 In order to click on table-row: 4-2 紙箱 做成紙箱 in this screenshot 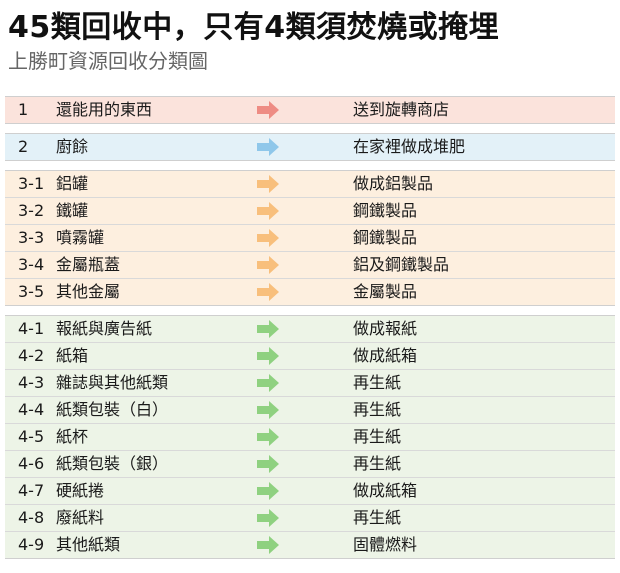, I will do `click(310, 355)`.